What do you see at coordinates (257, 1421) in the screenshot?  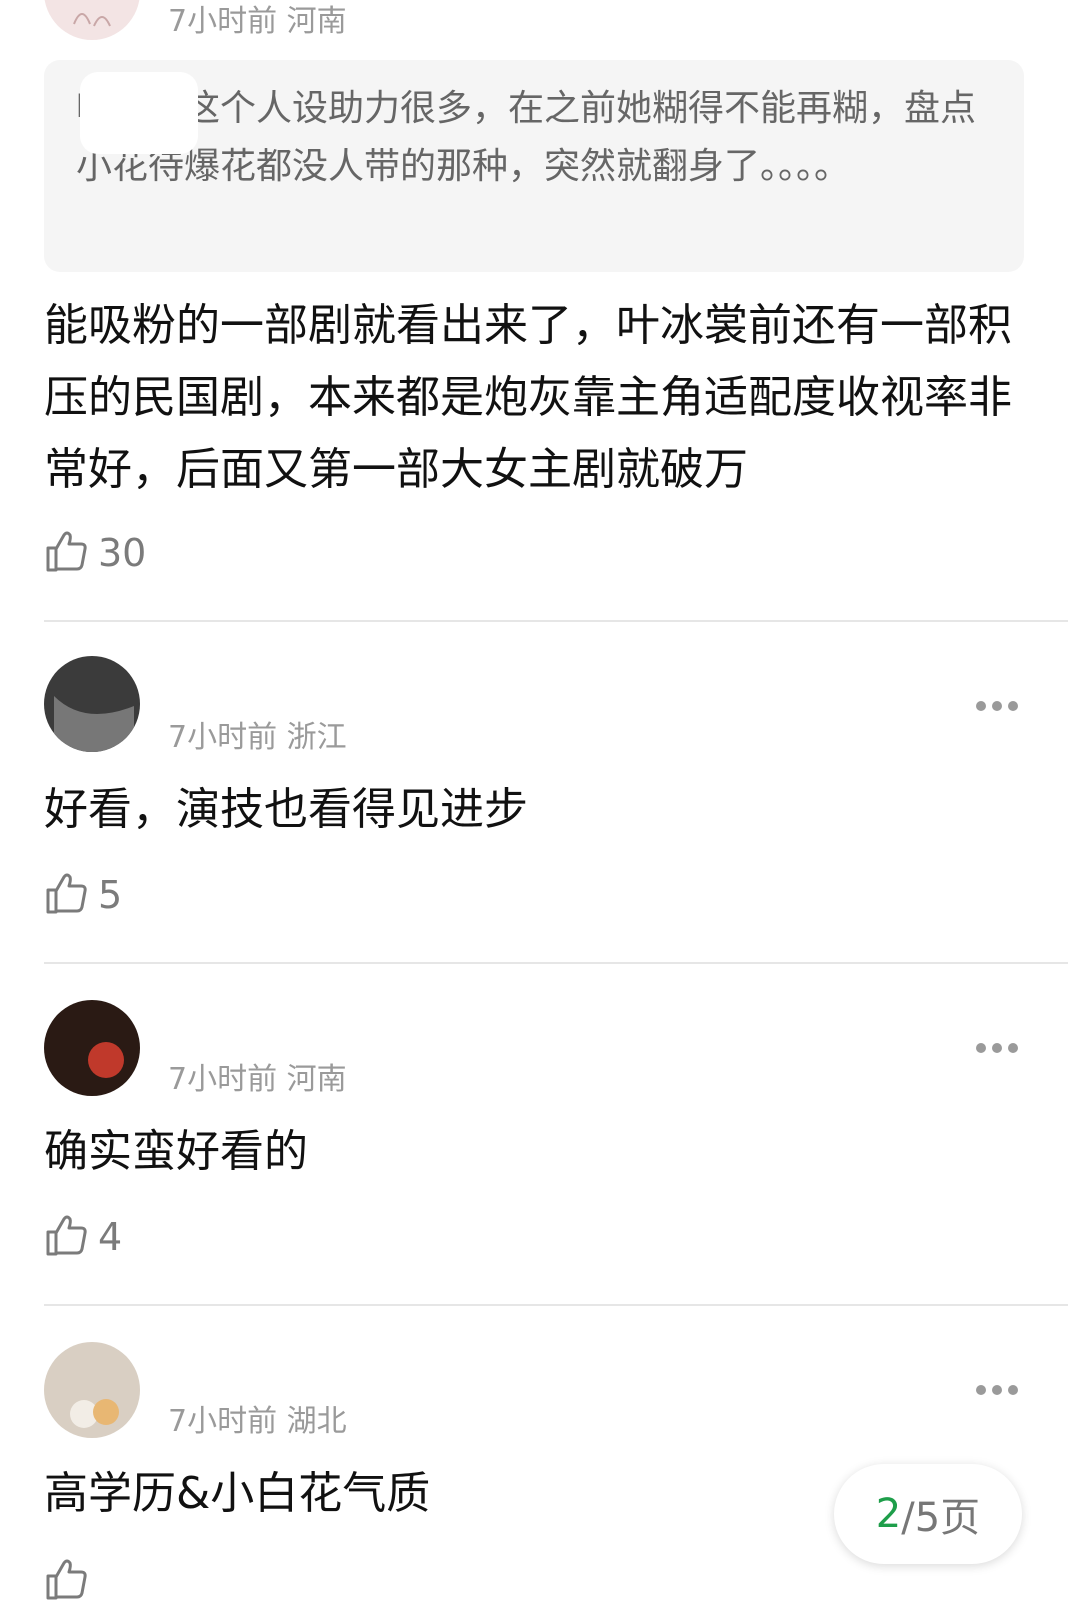 I see `comment-meta: 7小时前 湖北` at bounding box center [257, 1421].